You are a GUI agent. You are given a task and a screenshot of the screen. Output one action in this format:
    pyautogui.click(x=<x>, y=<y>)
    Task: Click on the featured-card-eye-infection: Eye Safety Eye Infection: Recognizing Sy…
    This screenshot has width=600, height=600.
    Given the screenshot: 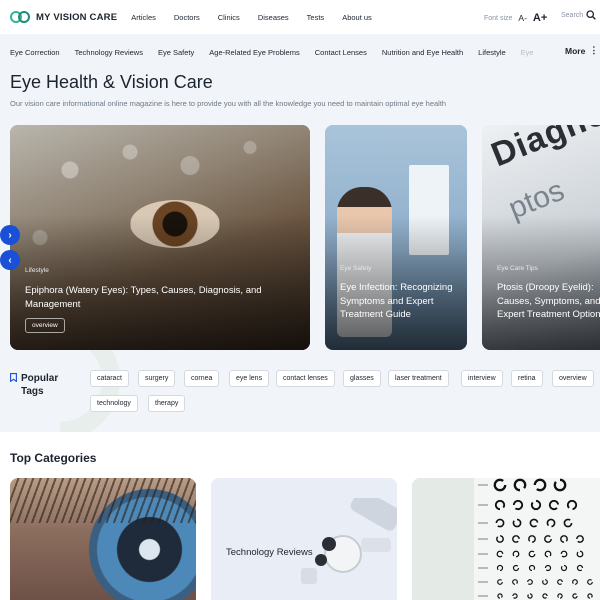 What is the action you would take?
    pyautogui.click(x=396, y=237)
    